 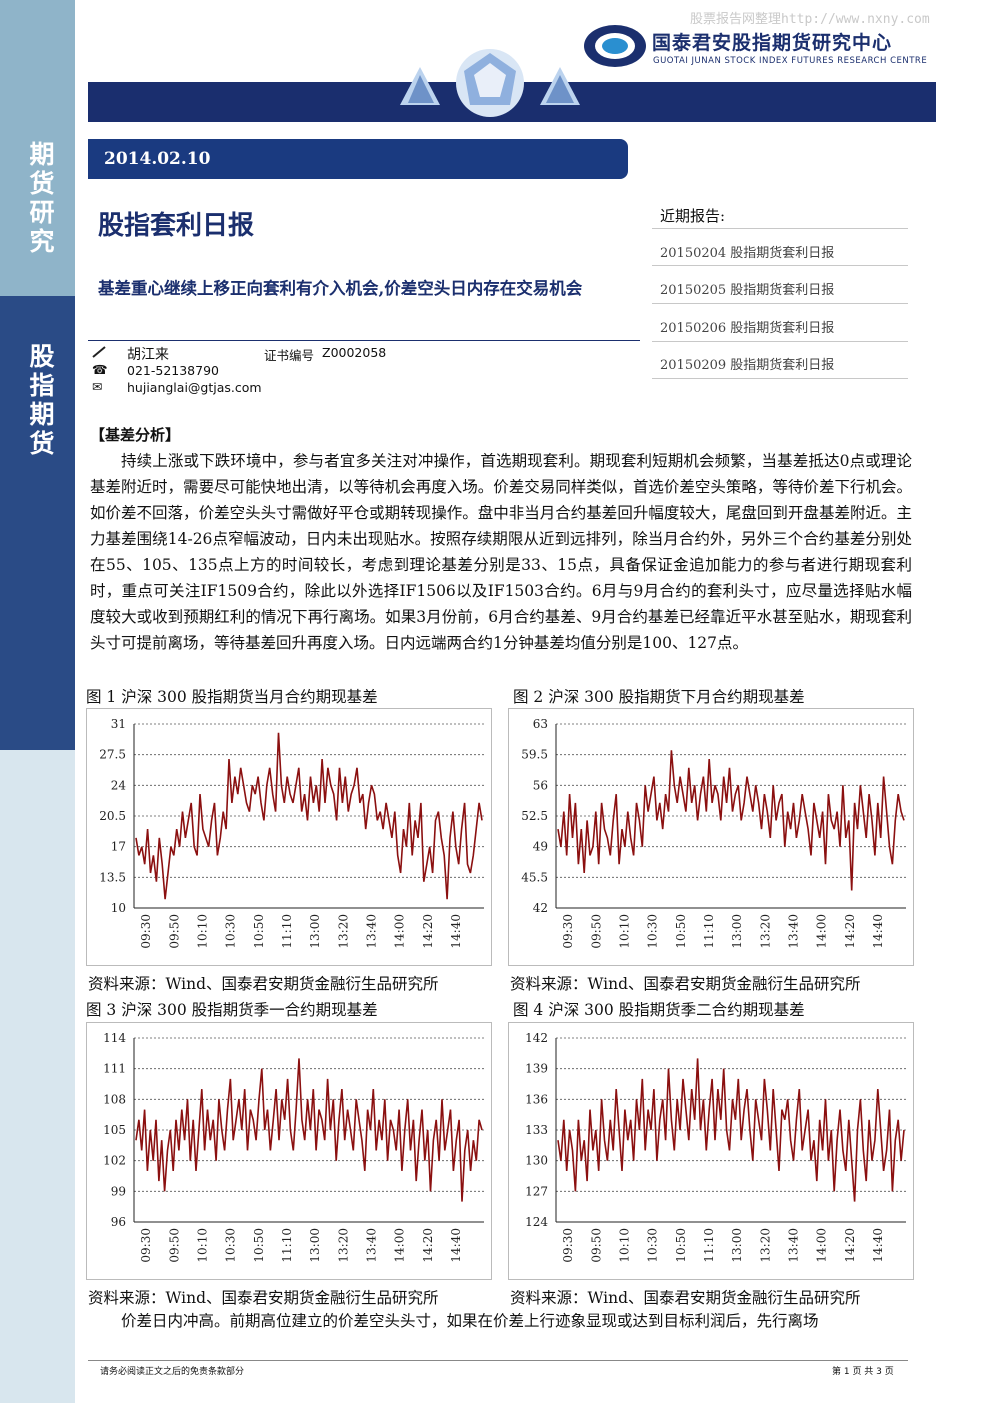 I want to click on author-email: hujianglai@gtjas.com, so click(x=194, y=387).